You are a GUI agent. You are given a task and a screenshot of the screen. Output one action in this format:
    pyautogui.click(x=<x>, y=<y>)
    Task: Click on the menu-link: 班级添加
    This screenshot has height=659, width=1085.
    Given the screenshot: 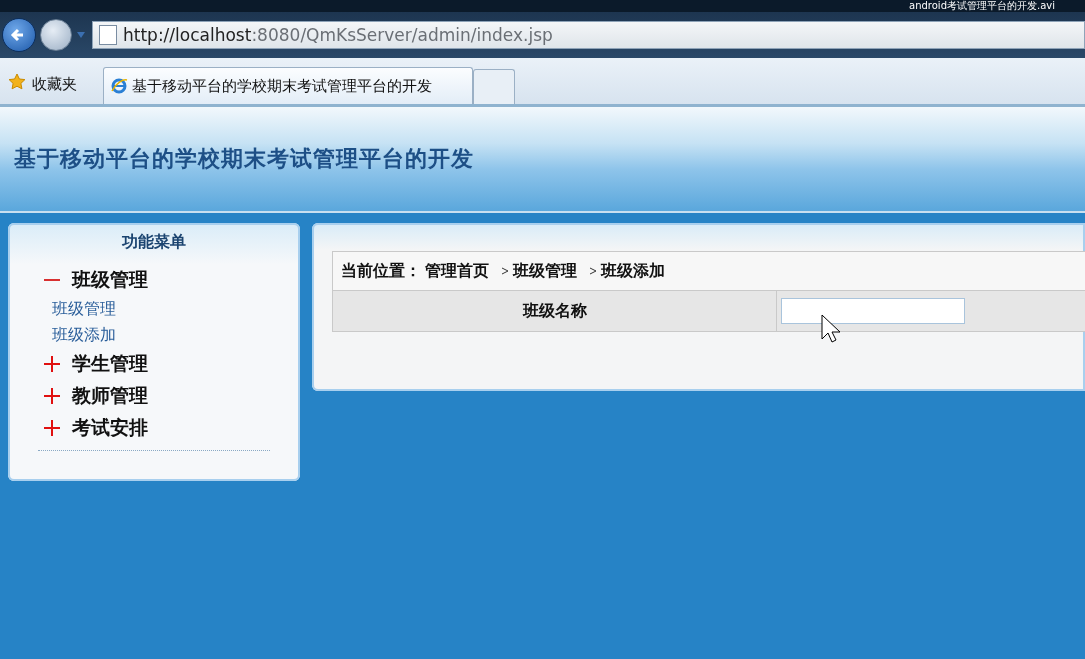 What is the action you would take?
    pyautogui.click(x=154, y=335)
    